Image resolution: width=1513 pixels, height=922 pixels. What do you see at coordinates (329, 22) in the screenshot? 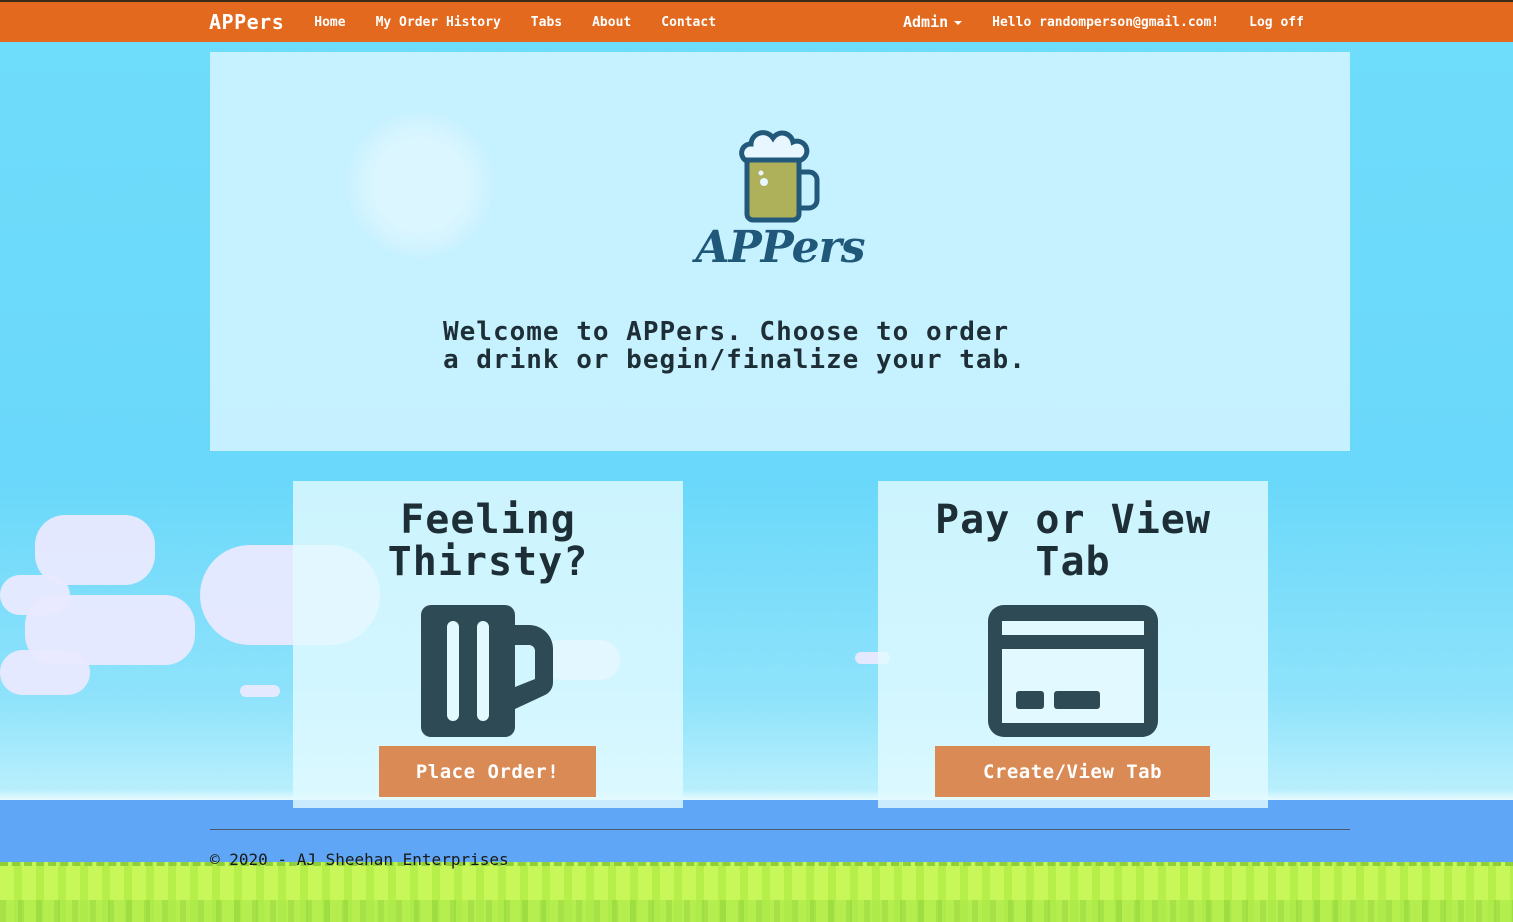
I see `nav-home: Home` at bounding box center [329, 22].